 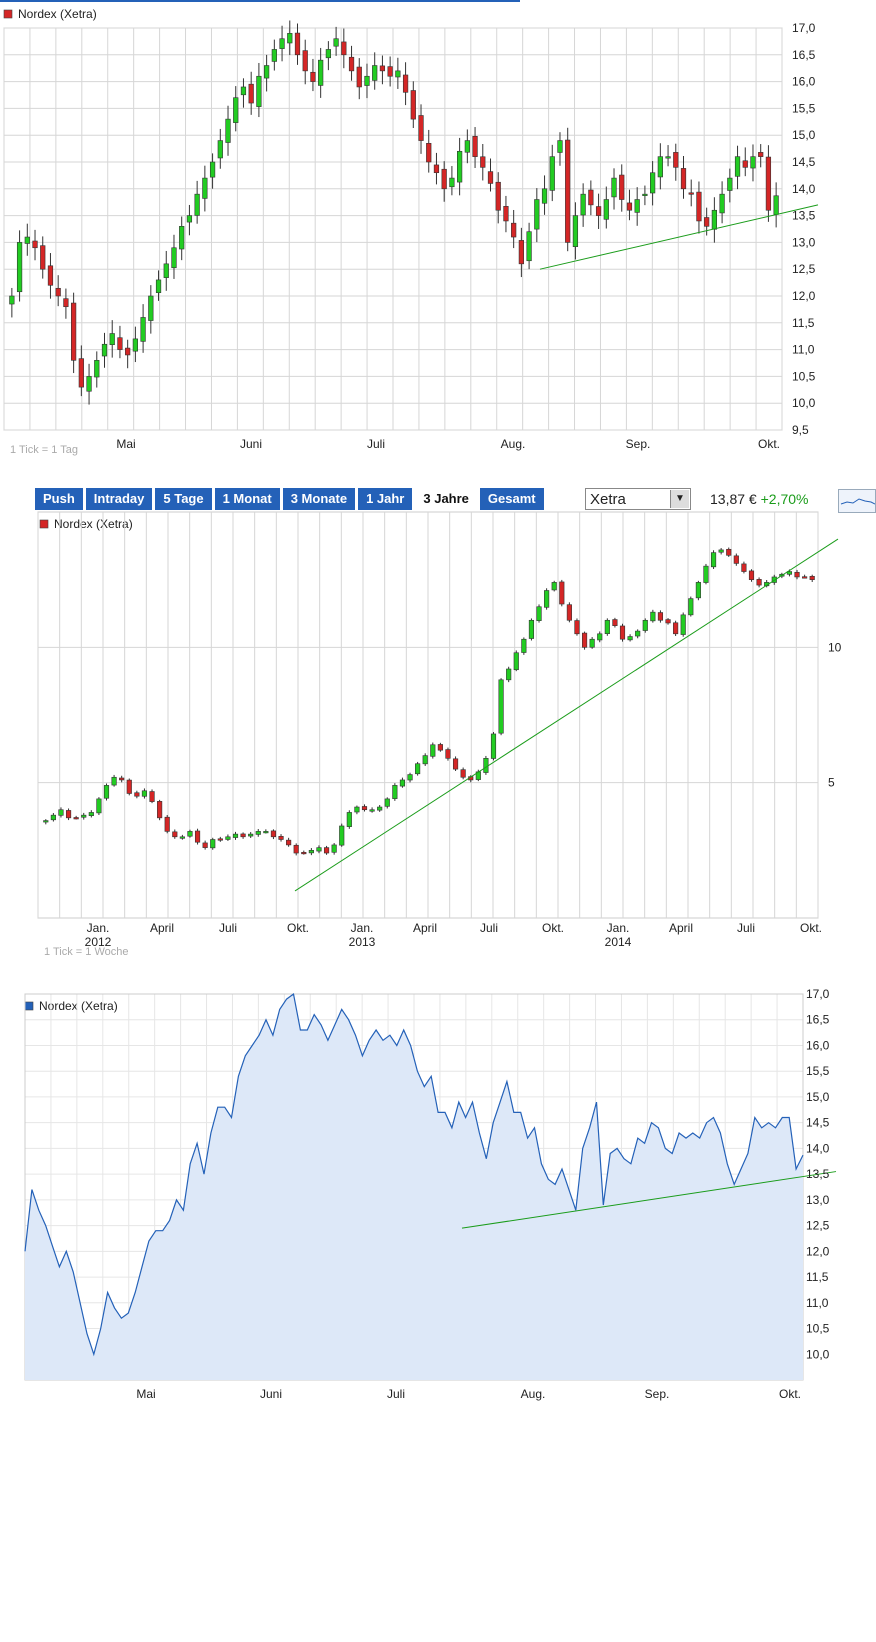 I want to click on period-button-gesamt: Gesamt, so click(x=511, y=499).